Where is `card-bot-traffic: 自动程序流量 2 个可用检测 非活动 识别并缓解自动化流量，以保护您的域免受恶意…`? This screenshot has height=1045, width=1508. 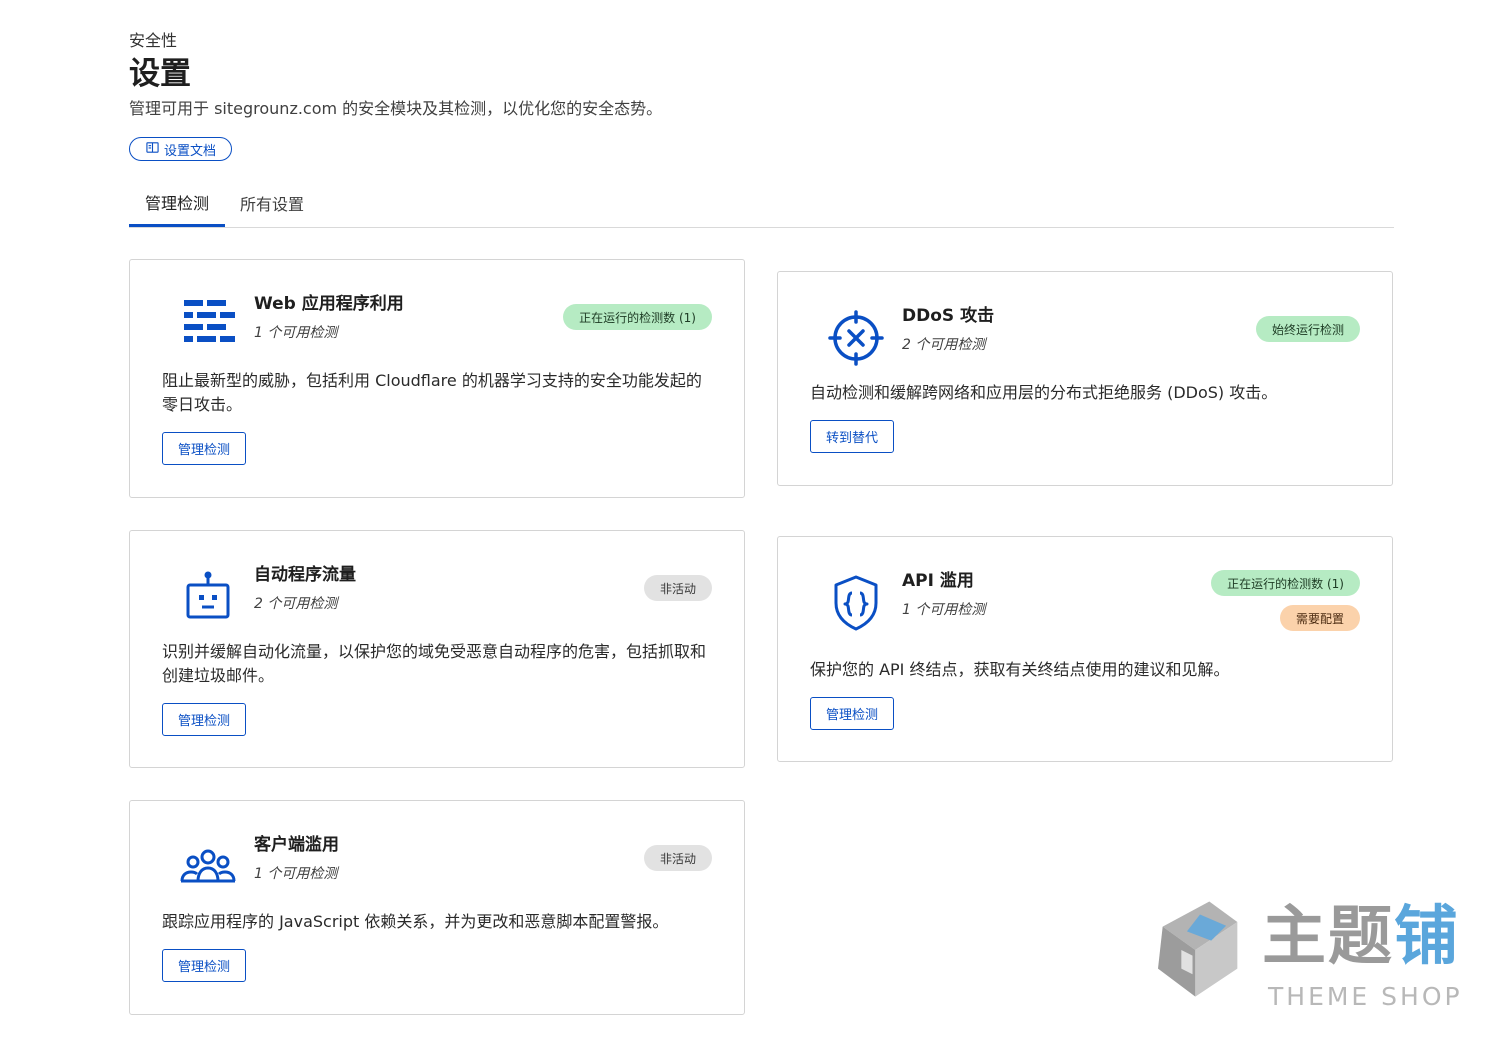 card-bot-traffic: 自动程序流量 2 个可用检测 非活动 识别并缓解自动化流量，以保护您的域免受恶意… is located at coordinates (437, 649).